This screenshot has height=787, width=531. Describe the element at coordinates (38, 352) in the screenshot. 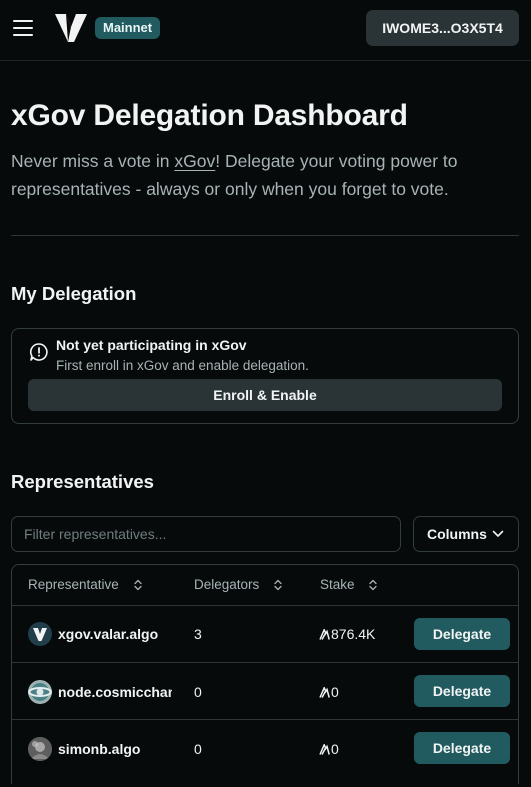

I see `message-alert-icon` at that location.